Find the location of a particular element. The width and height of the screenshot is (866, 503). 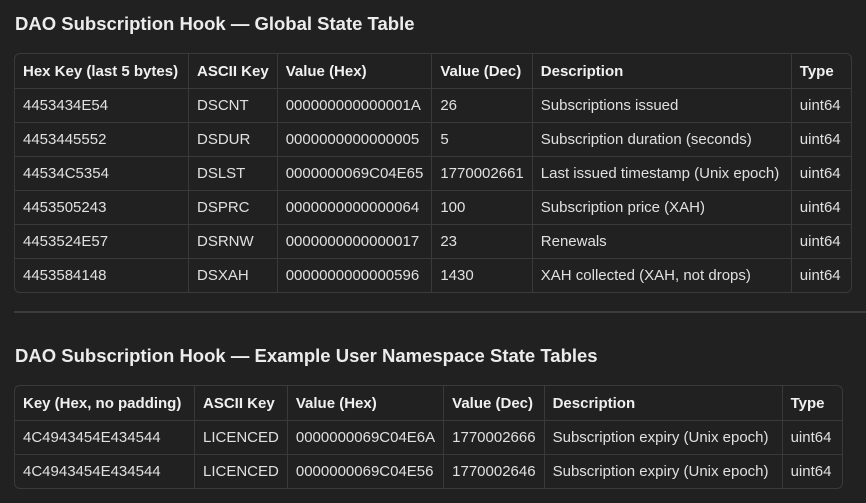

cell-value-hex: 0000000069C04E6A is located at coordinates (366, 437).